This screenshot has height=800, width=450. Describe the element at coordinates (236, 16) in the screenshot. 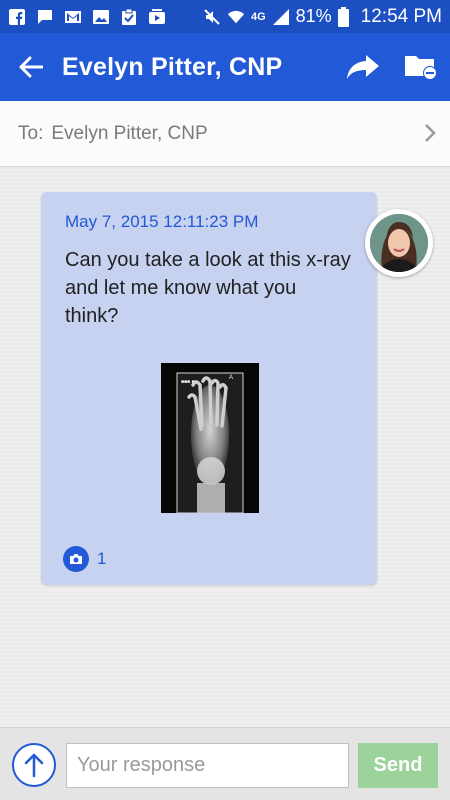

I see `wifi-icon` at that location.